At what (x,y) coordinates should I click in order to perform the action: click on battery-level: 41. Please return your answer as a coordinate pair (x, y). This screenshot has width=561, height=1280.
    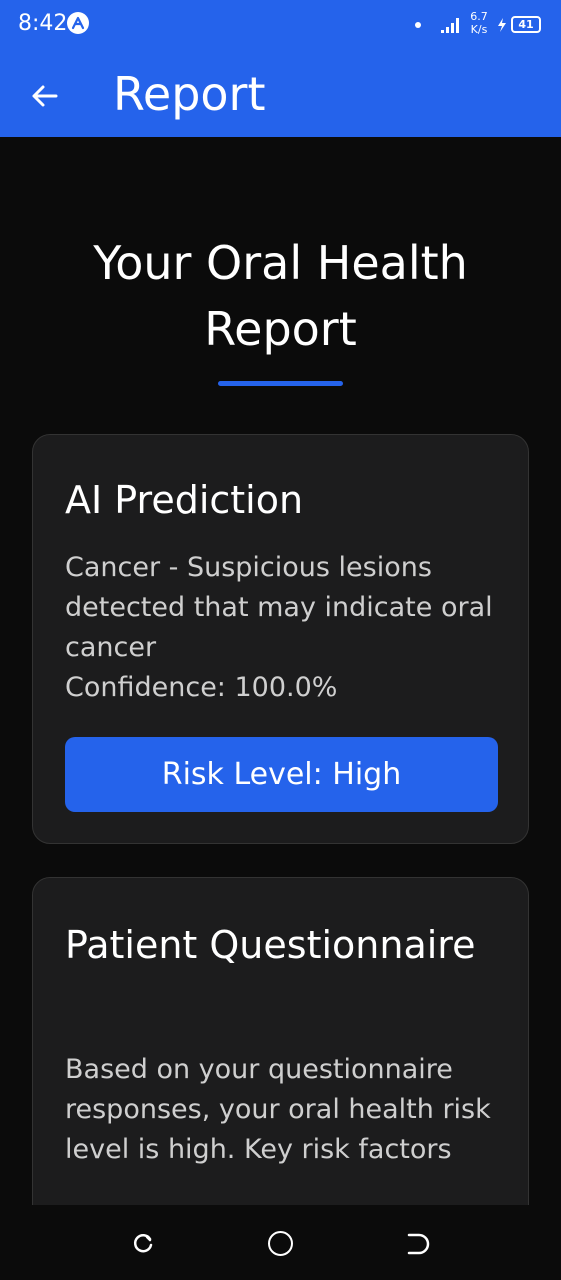
    Looking at the image, I should click on (526, 24).